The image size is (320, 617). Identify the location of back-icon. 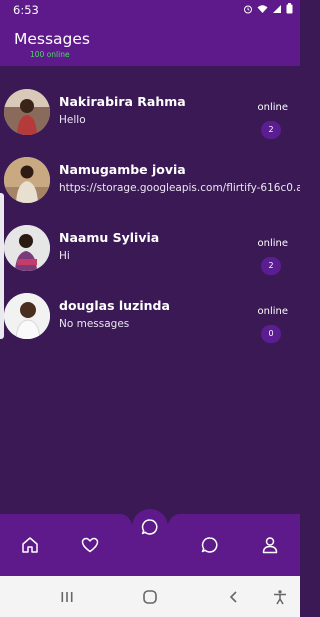
(233, 597).